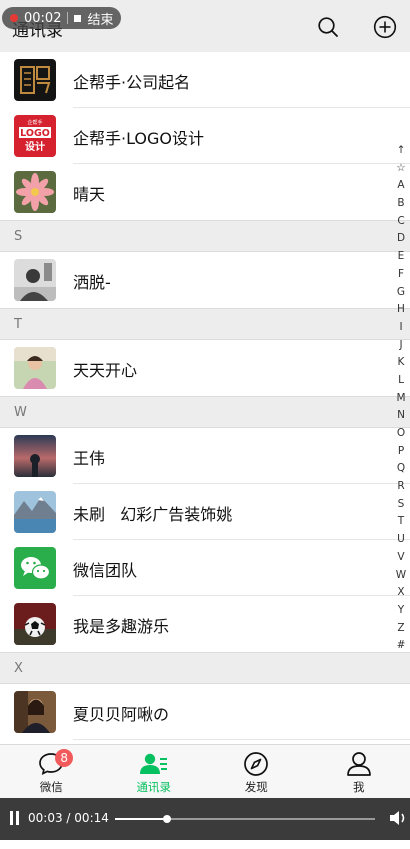 Image resolution: width=410 pixels, height=849 pixels. Describe the element at coordinates (205, 456) in the screenshot. I see `contact-row: 王伟` at that location.